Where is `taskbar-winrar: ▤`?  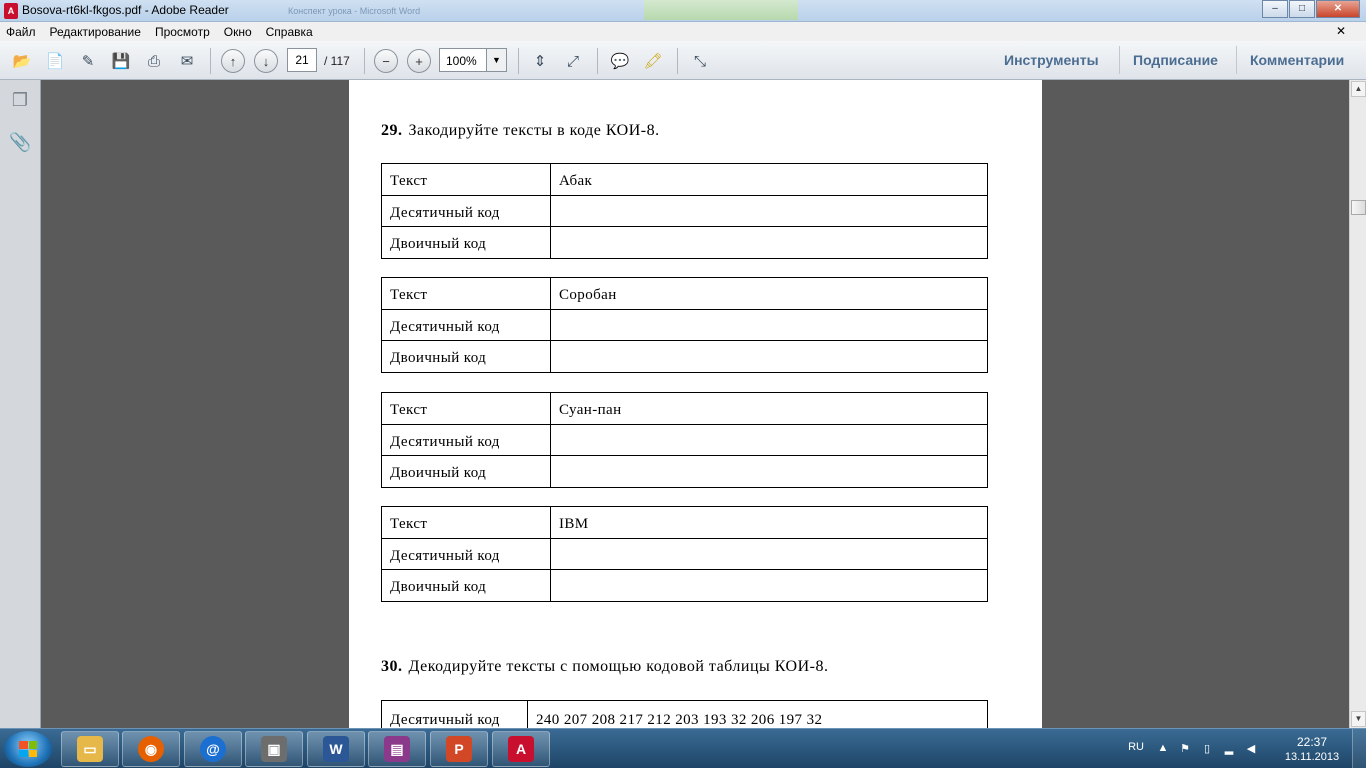 taskbar-winrar: ▤ is located at coordinates (397, 749).